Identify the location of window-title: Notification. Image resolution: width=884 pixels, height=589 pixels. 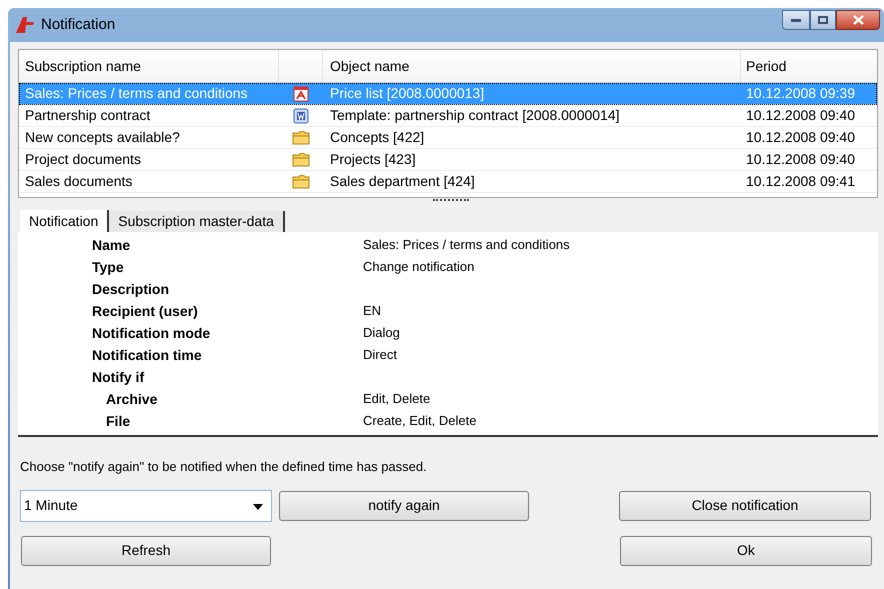
(78, 24).